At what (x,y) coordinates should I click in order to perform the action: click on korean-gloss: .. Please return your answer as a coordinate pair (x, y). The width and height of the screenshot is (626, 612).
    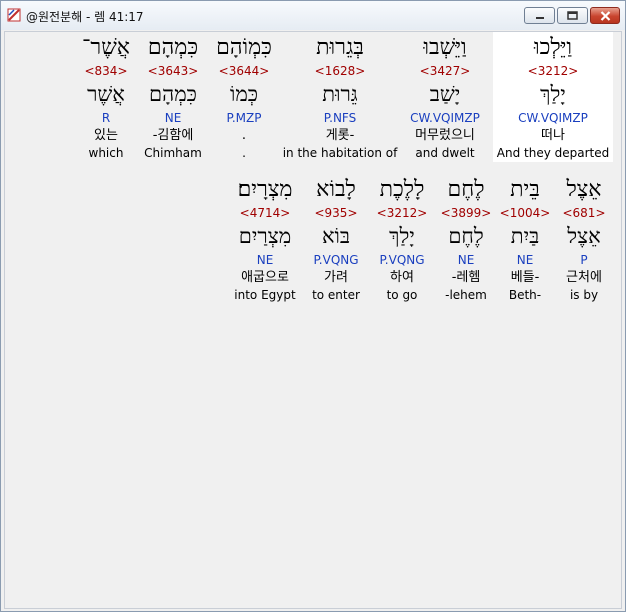
    Looking at the image, I should click on (244, 135).